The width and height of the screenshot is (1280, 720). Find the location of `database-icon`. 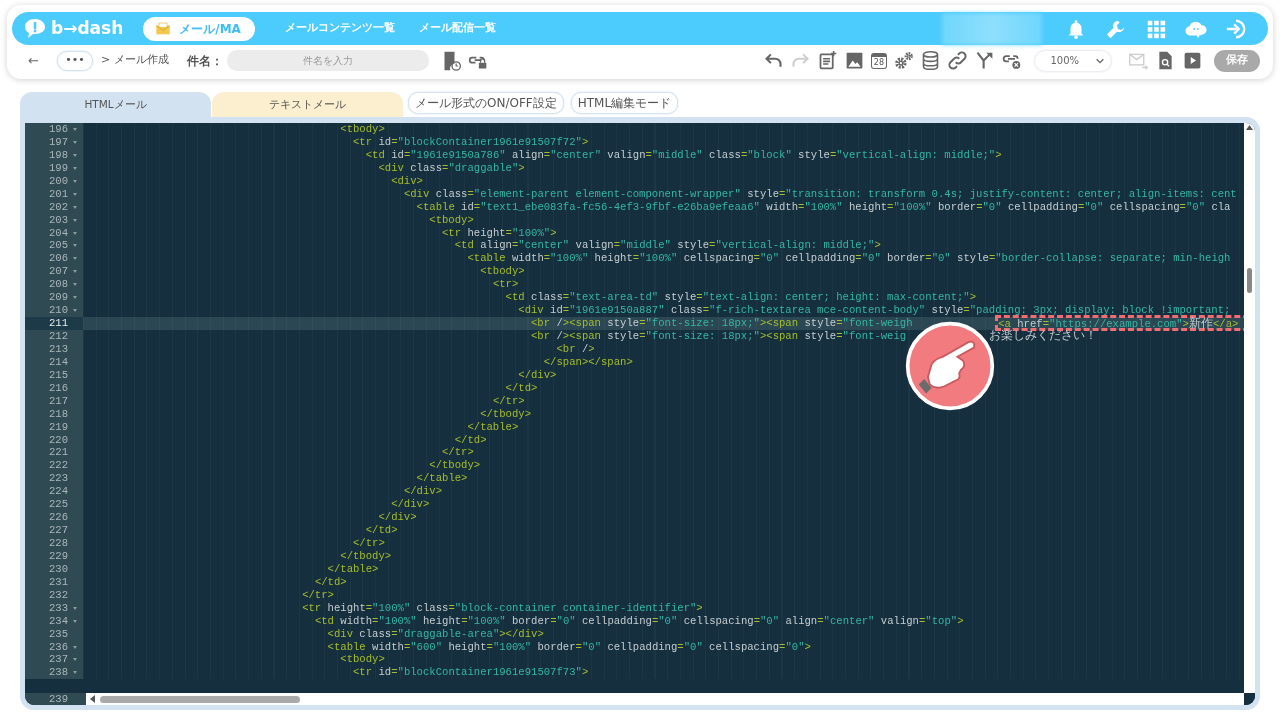

database-icon is located at coordinates (930, 60).